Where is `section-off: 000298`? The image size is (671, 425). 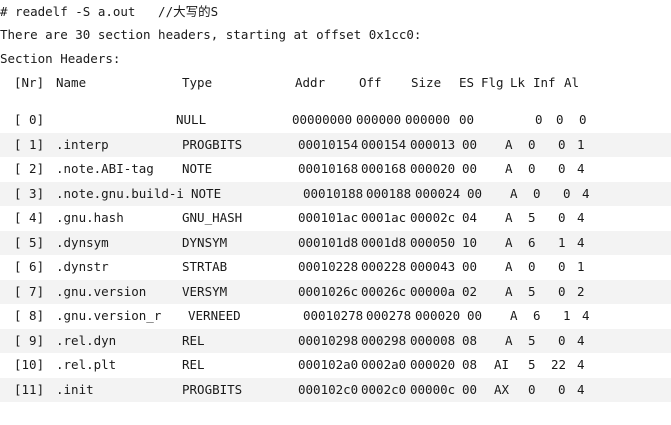
section-off: 000298 is located at coordinates (384, 340).